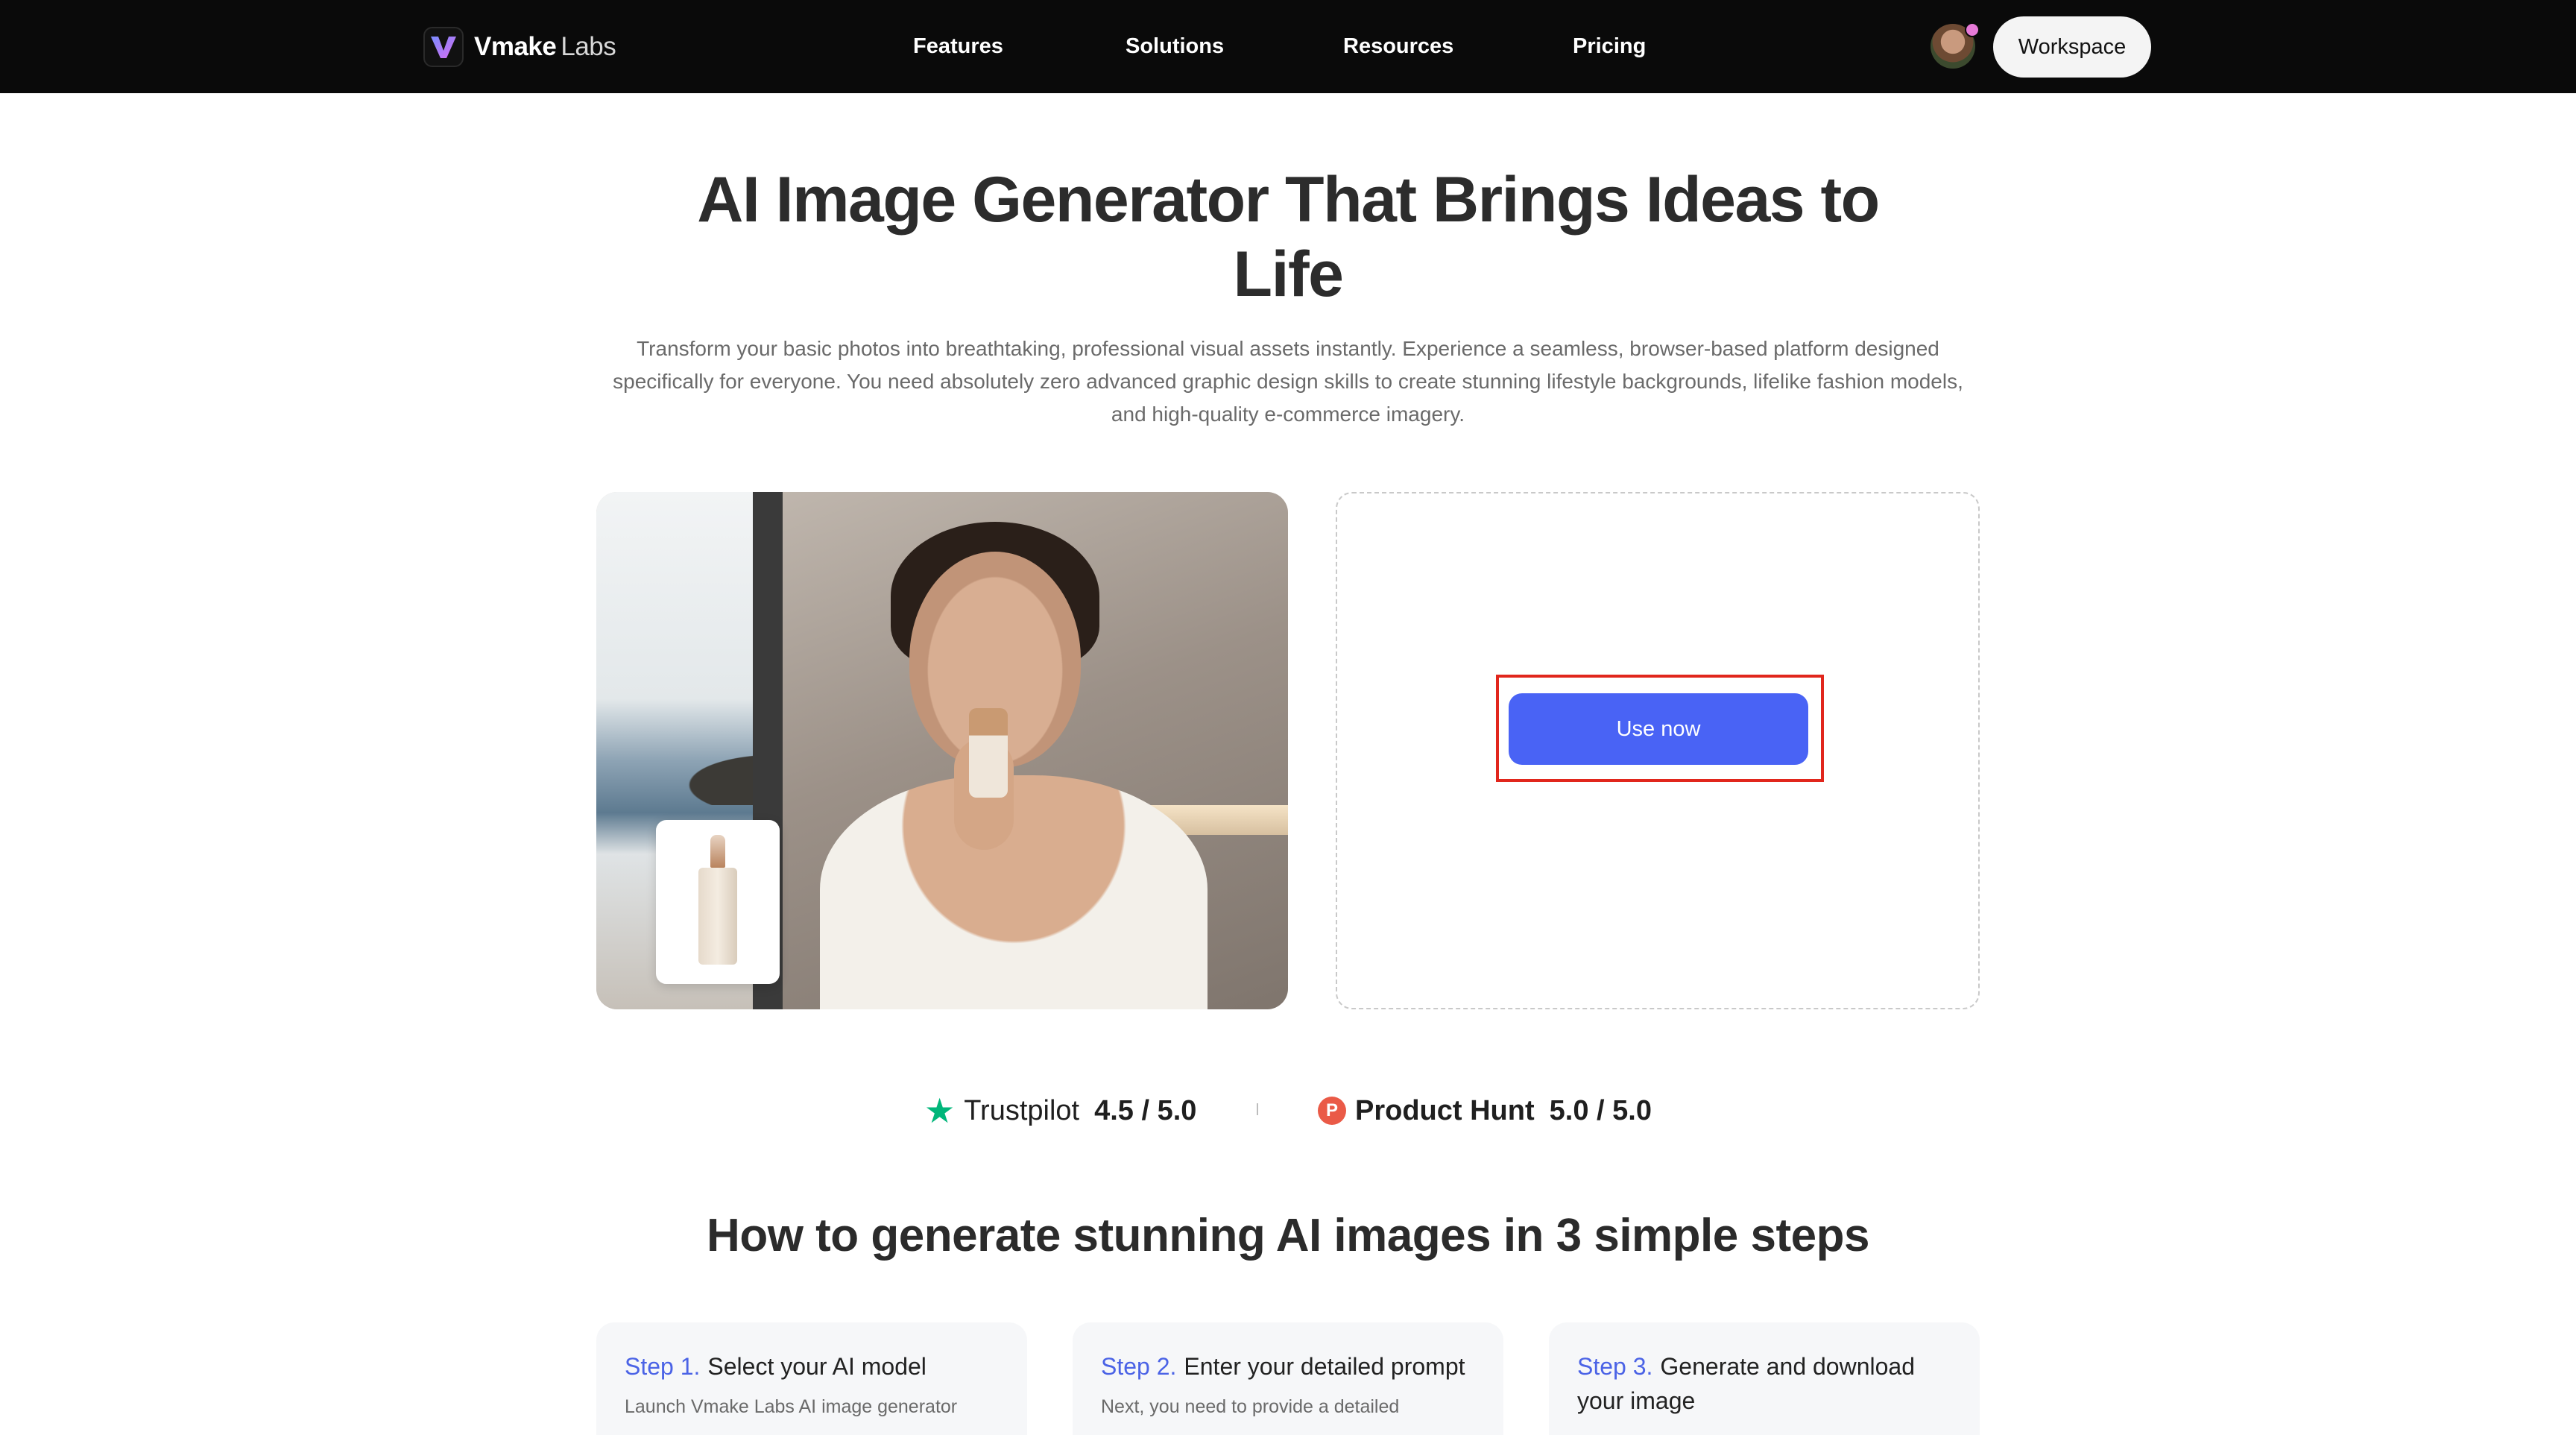 The image size is (2576, 1435). I want to click on rating-trustpilot: ★ Trustpilot 4.5 / 5.0, so click(1060, 1111).